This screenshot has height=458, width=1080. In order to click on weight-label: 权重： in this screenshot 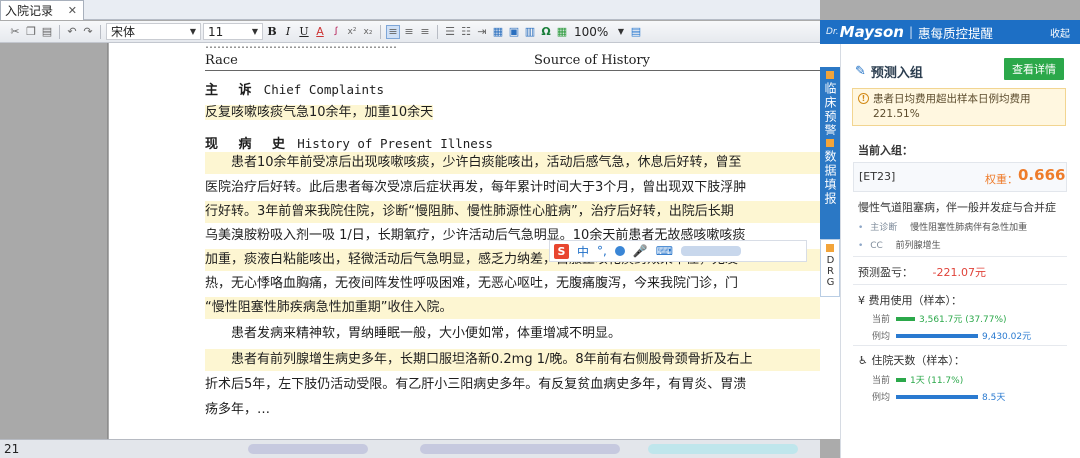, I will do `click(1001, 179)`.